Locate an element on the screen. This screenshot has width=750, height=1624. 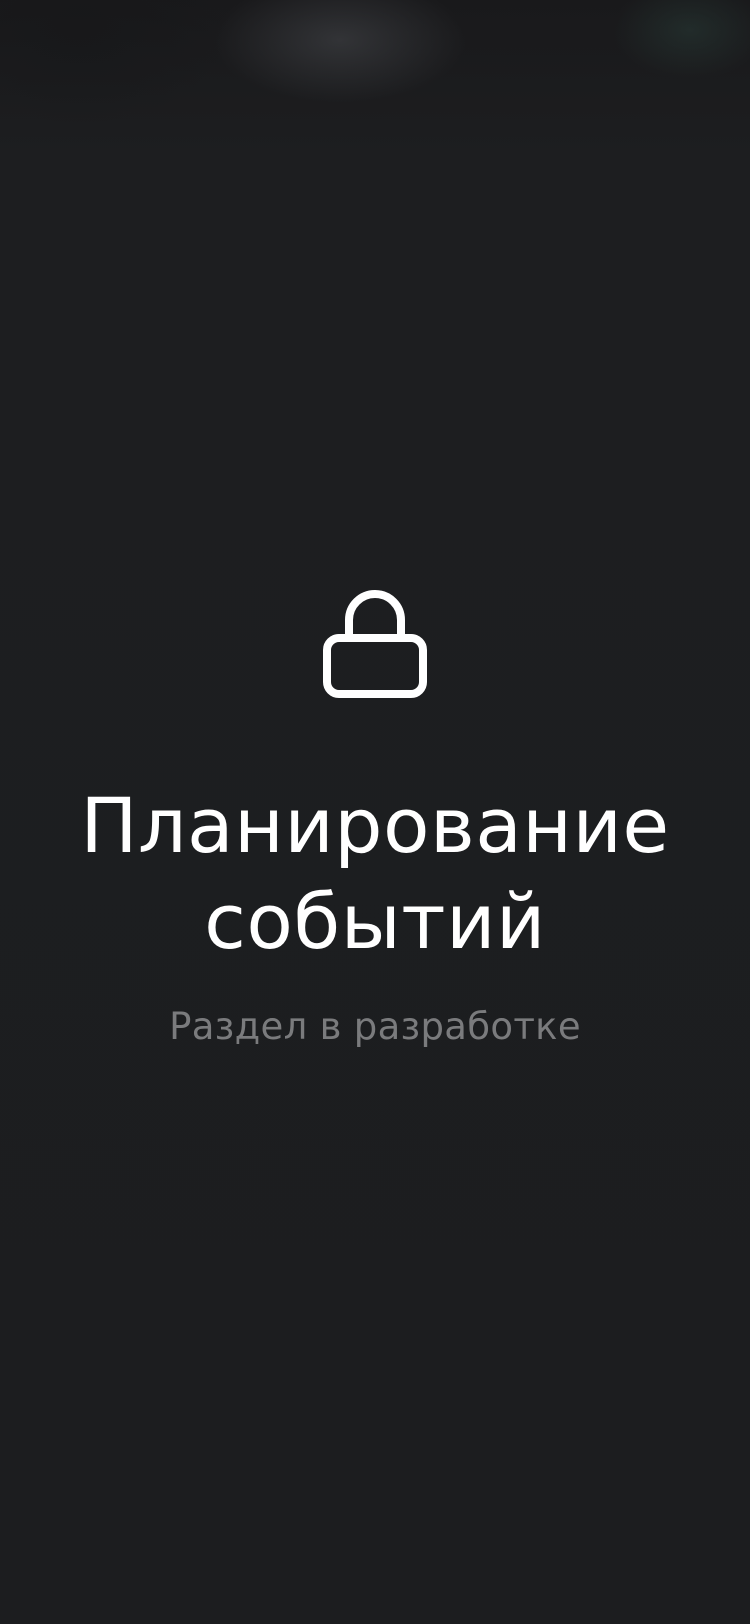
lock-icon is located at coordinates (375, 644).